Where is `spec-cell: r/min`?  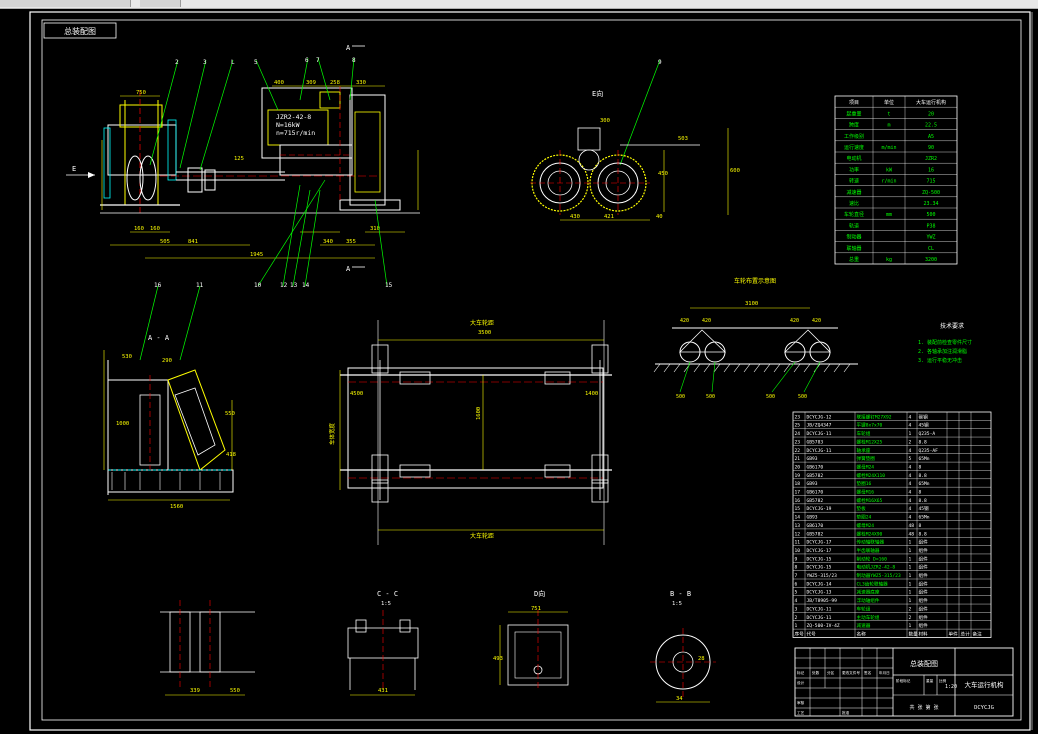 spec-cell: r/min is located at coordinates (888, 182).